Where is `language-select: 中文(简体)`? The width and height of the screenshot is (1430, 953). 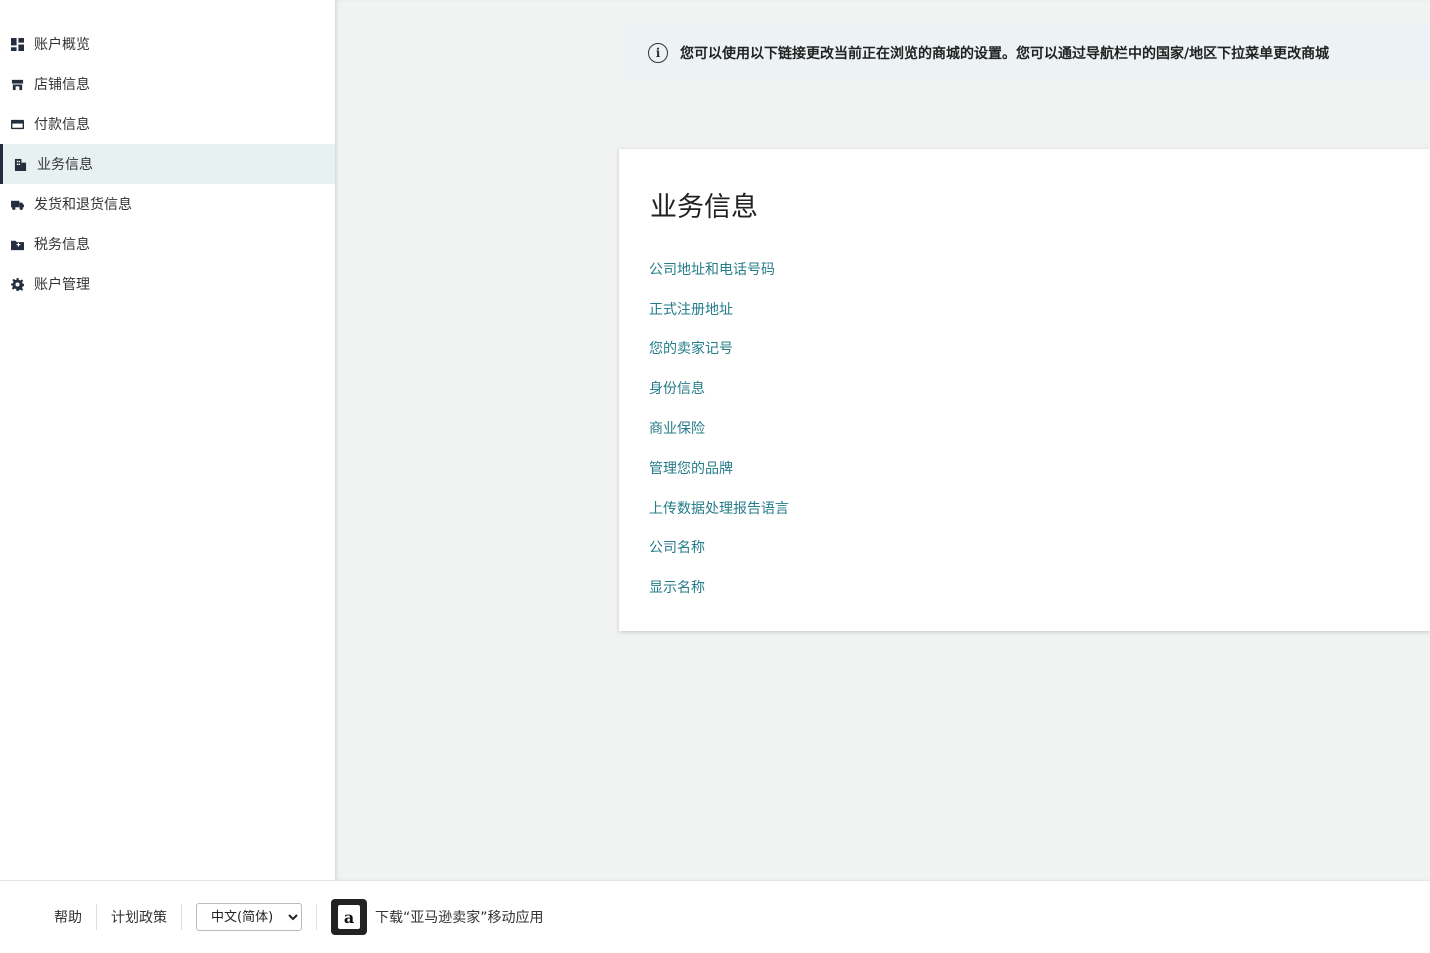 language-select: 中文(简体) is located at coordinates (249, 917).